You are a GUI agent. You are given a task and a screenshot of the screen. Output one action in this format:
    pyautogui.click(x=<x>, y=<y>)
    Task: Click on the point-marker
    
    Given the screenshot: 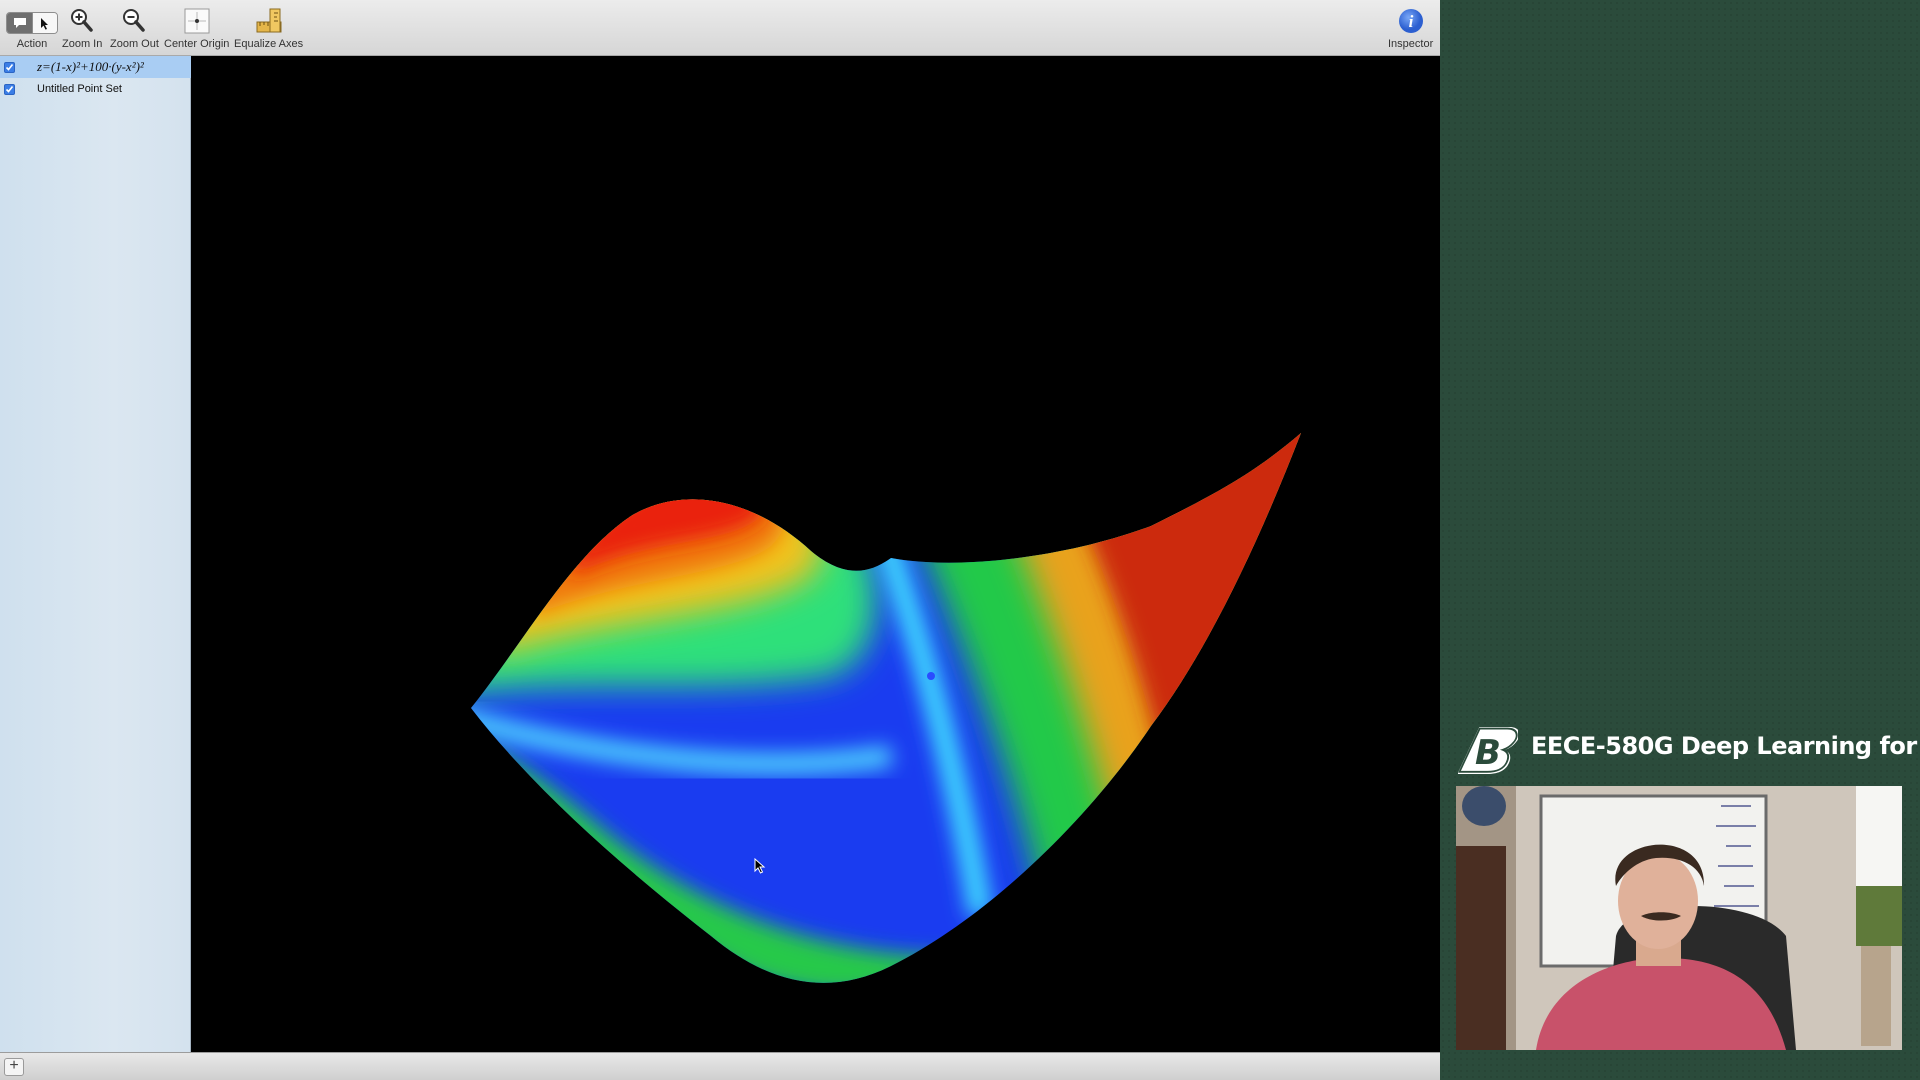 What is the action you would take?
    pyautogui.click(x=931, y=676)
    